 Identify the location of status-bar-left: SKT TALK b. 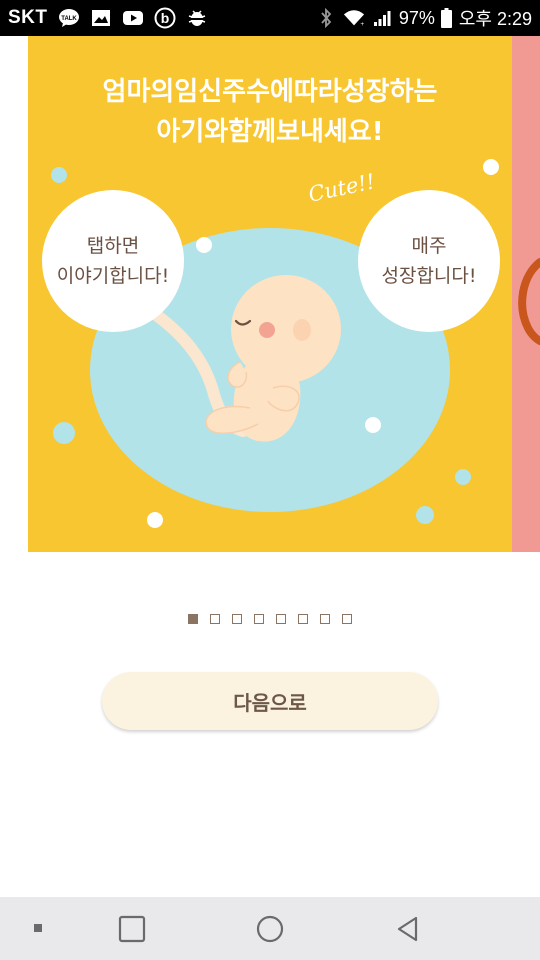
(108, 18).